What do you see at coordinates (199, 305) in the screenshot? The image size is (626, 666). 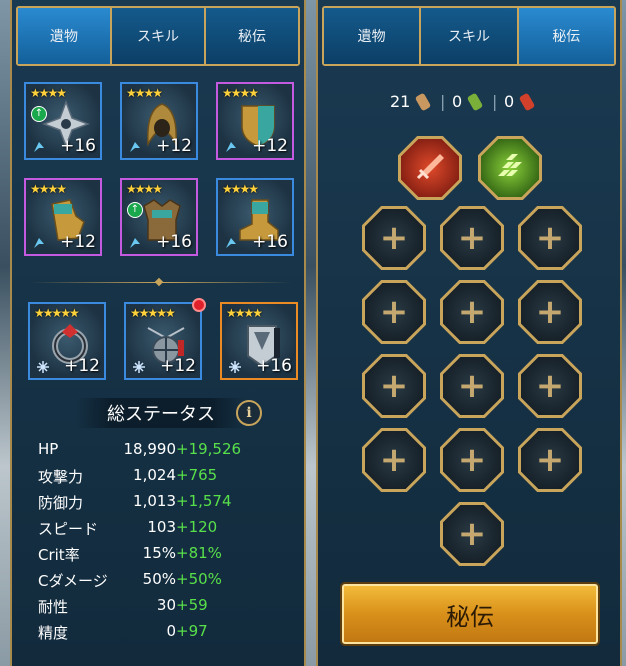 I see `notification-dot-icon` at bounding box center [199, 305].